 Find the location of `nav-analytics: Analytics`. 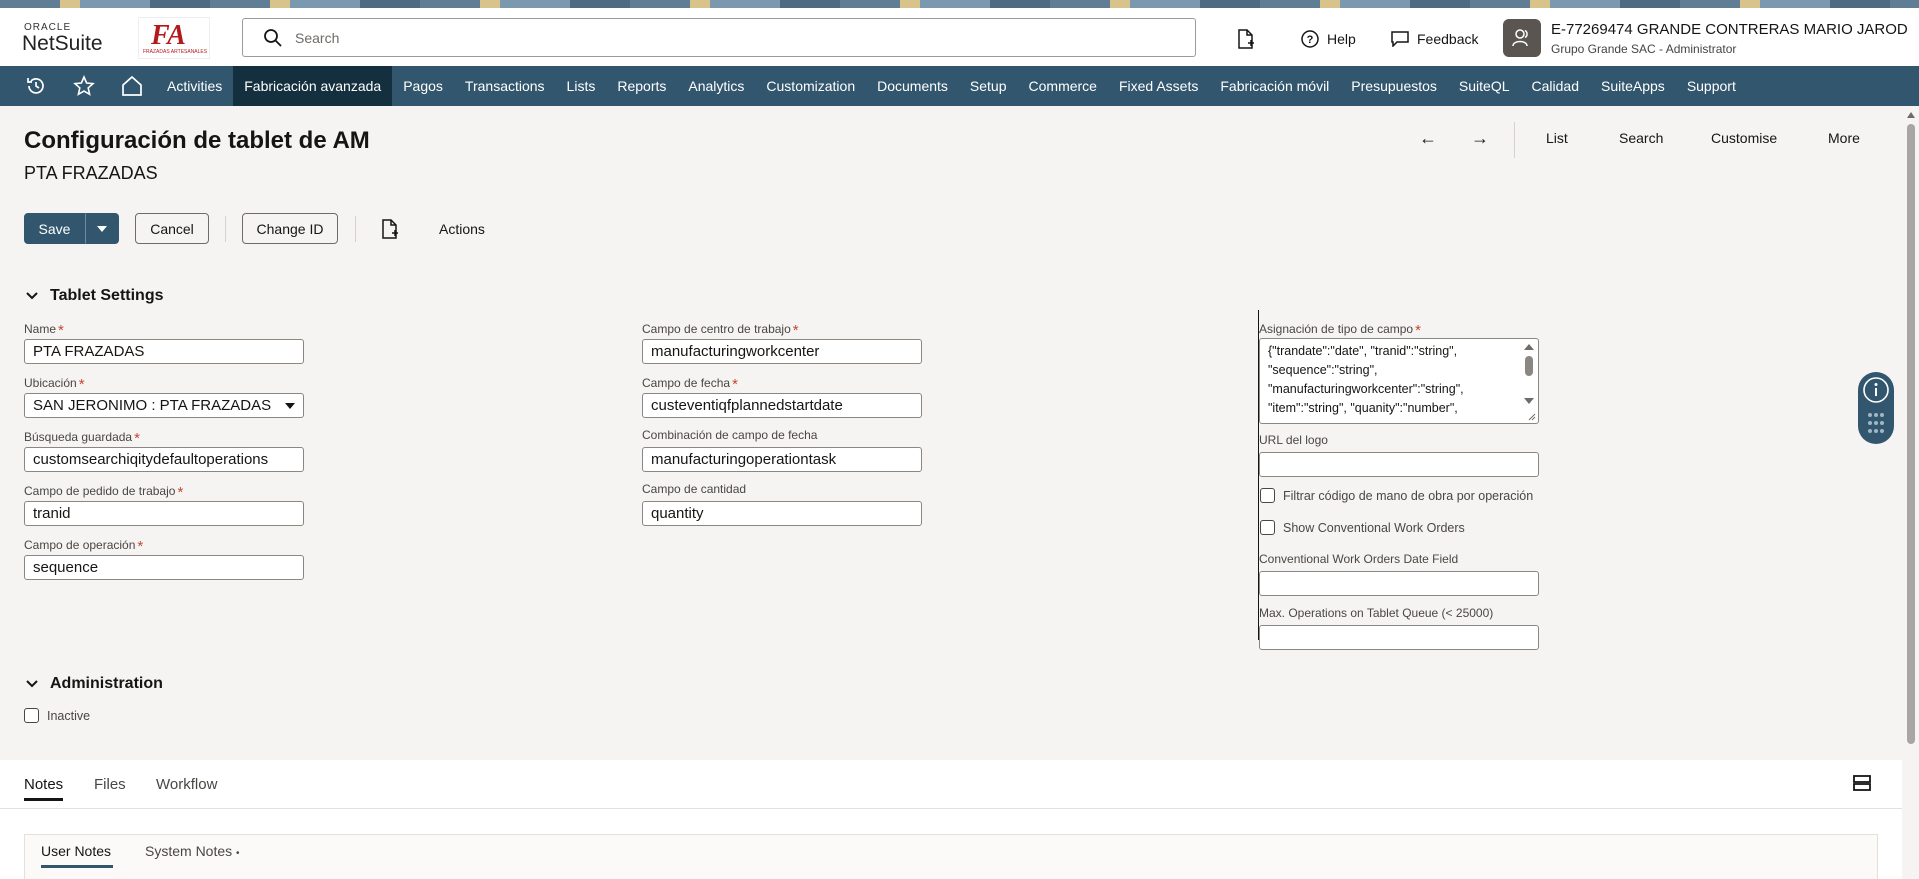

nav-analytics: Analytics is located at coordinates (716, 86).